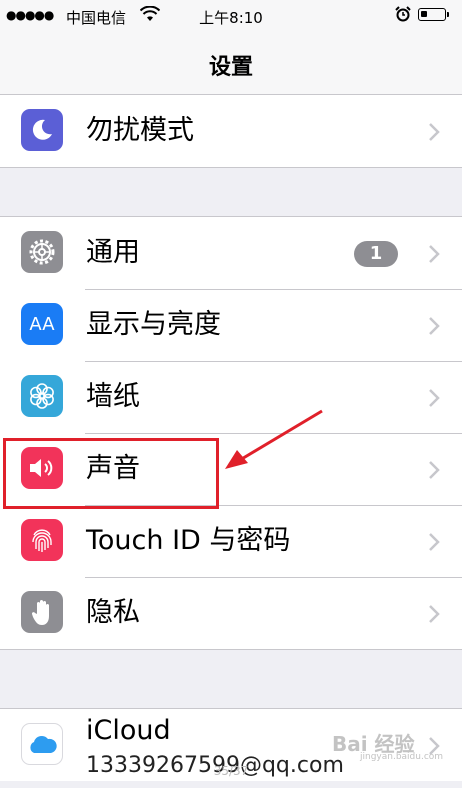 Image resolution: width=462 pixels, height=788 pixels. I want to click on settings-row-label: 显示与亮度, so click(153, 324).